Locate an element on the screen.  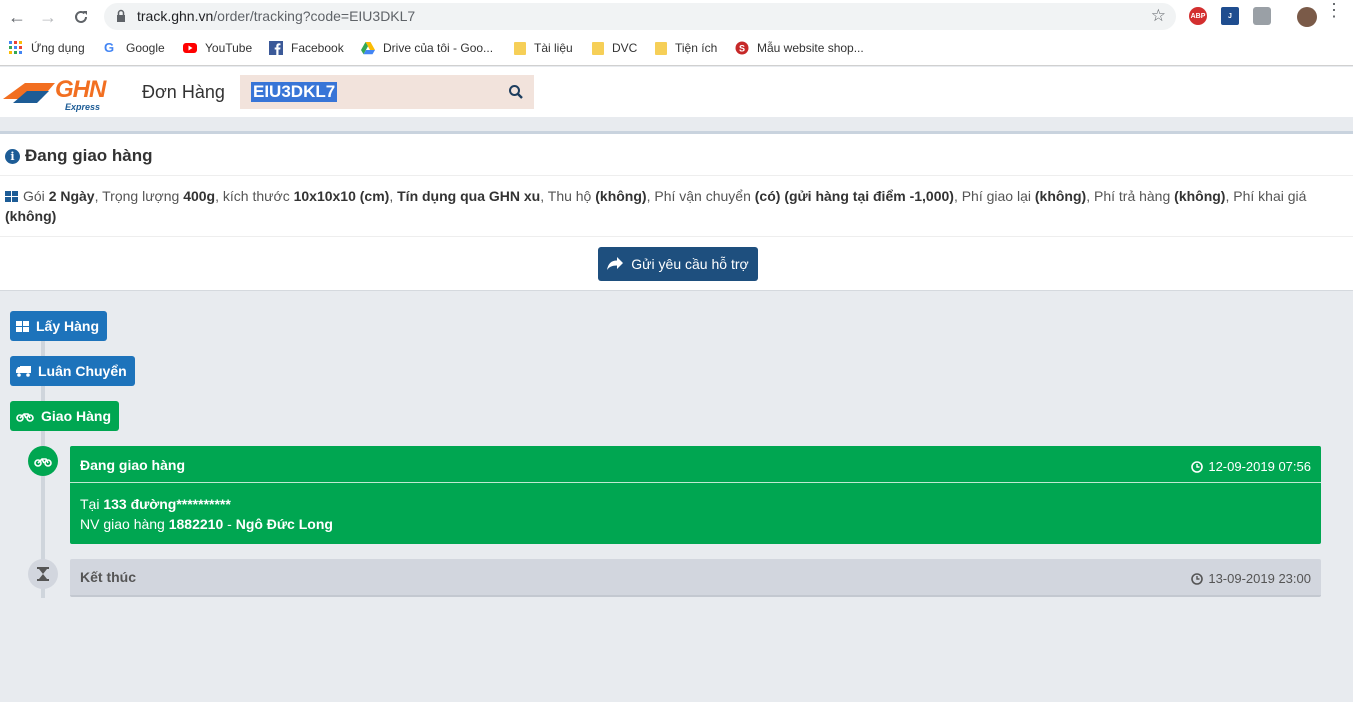
event-ket-thuc: Kết thúc 13-09-2019 23:00 is located at coordinates (695, 578).